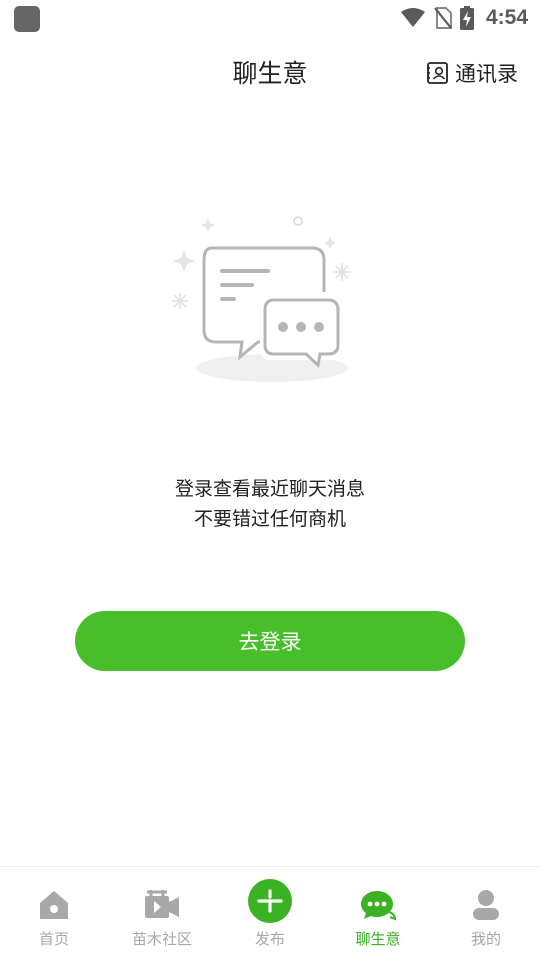  I want to click on profile-icon, so click(486, 905).